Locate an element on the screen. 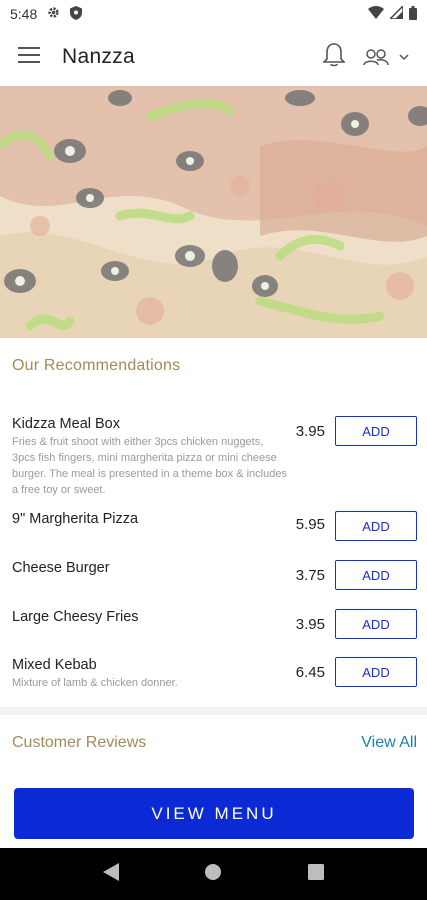 The image size is (427, 900). app-bar: Nanzza is located at coordinates (213, 57).